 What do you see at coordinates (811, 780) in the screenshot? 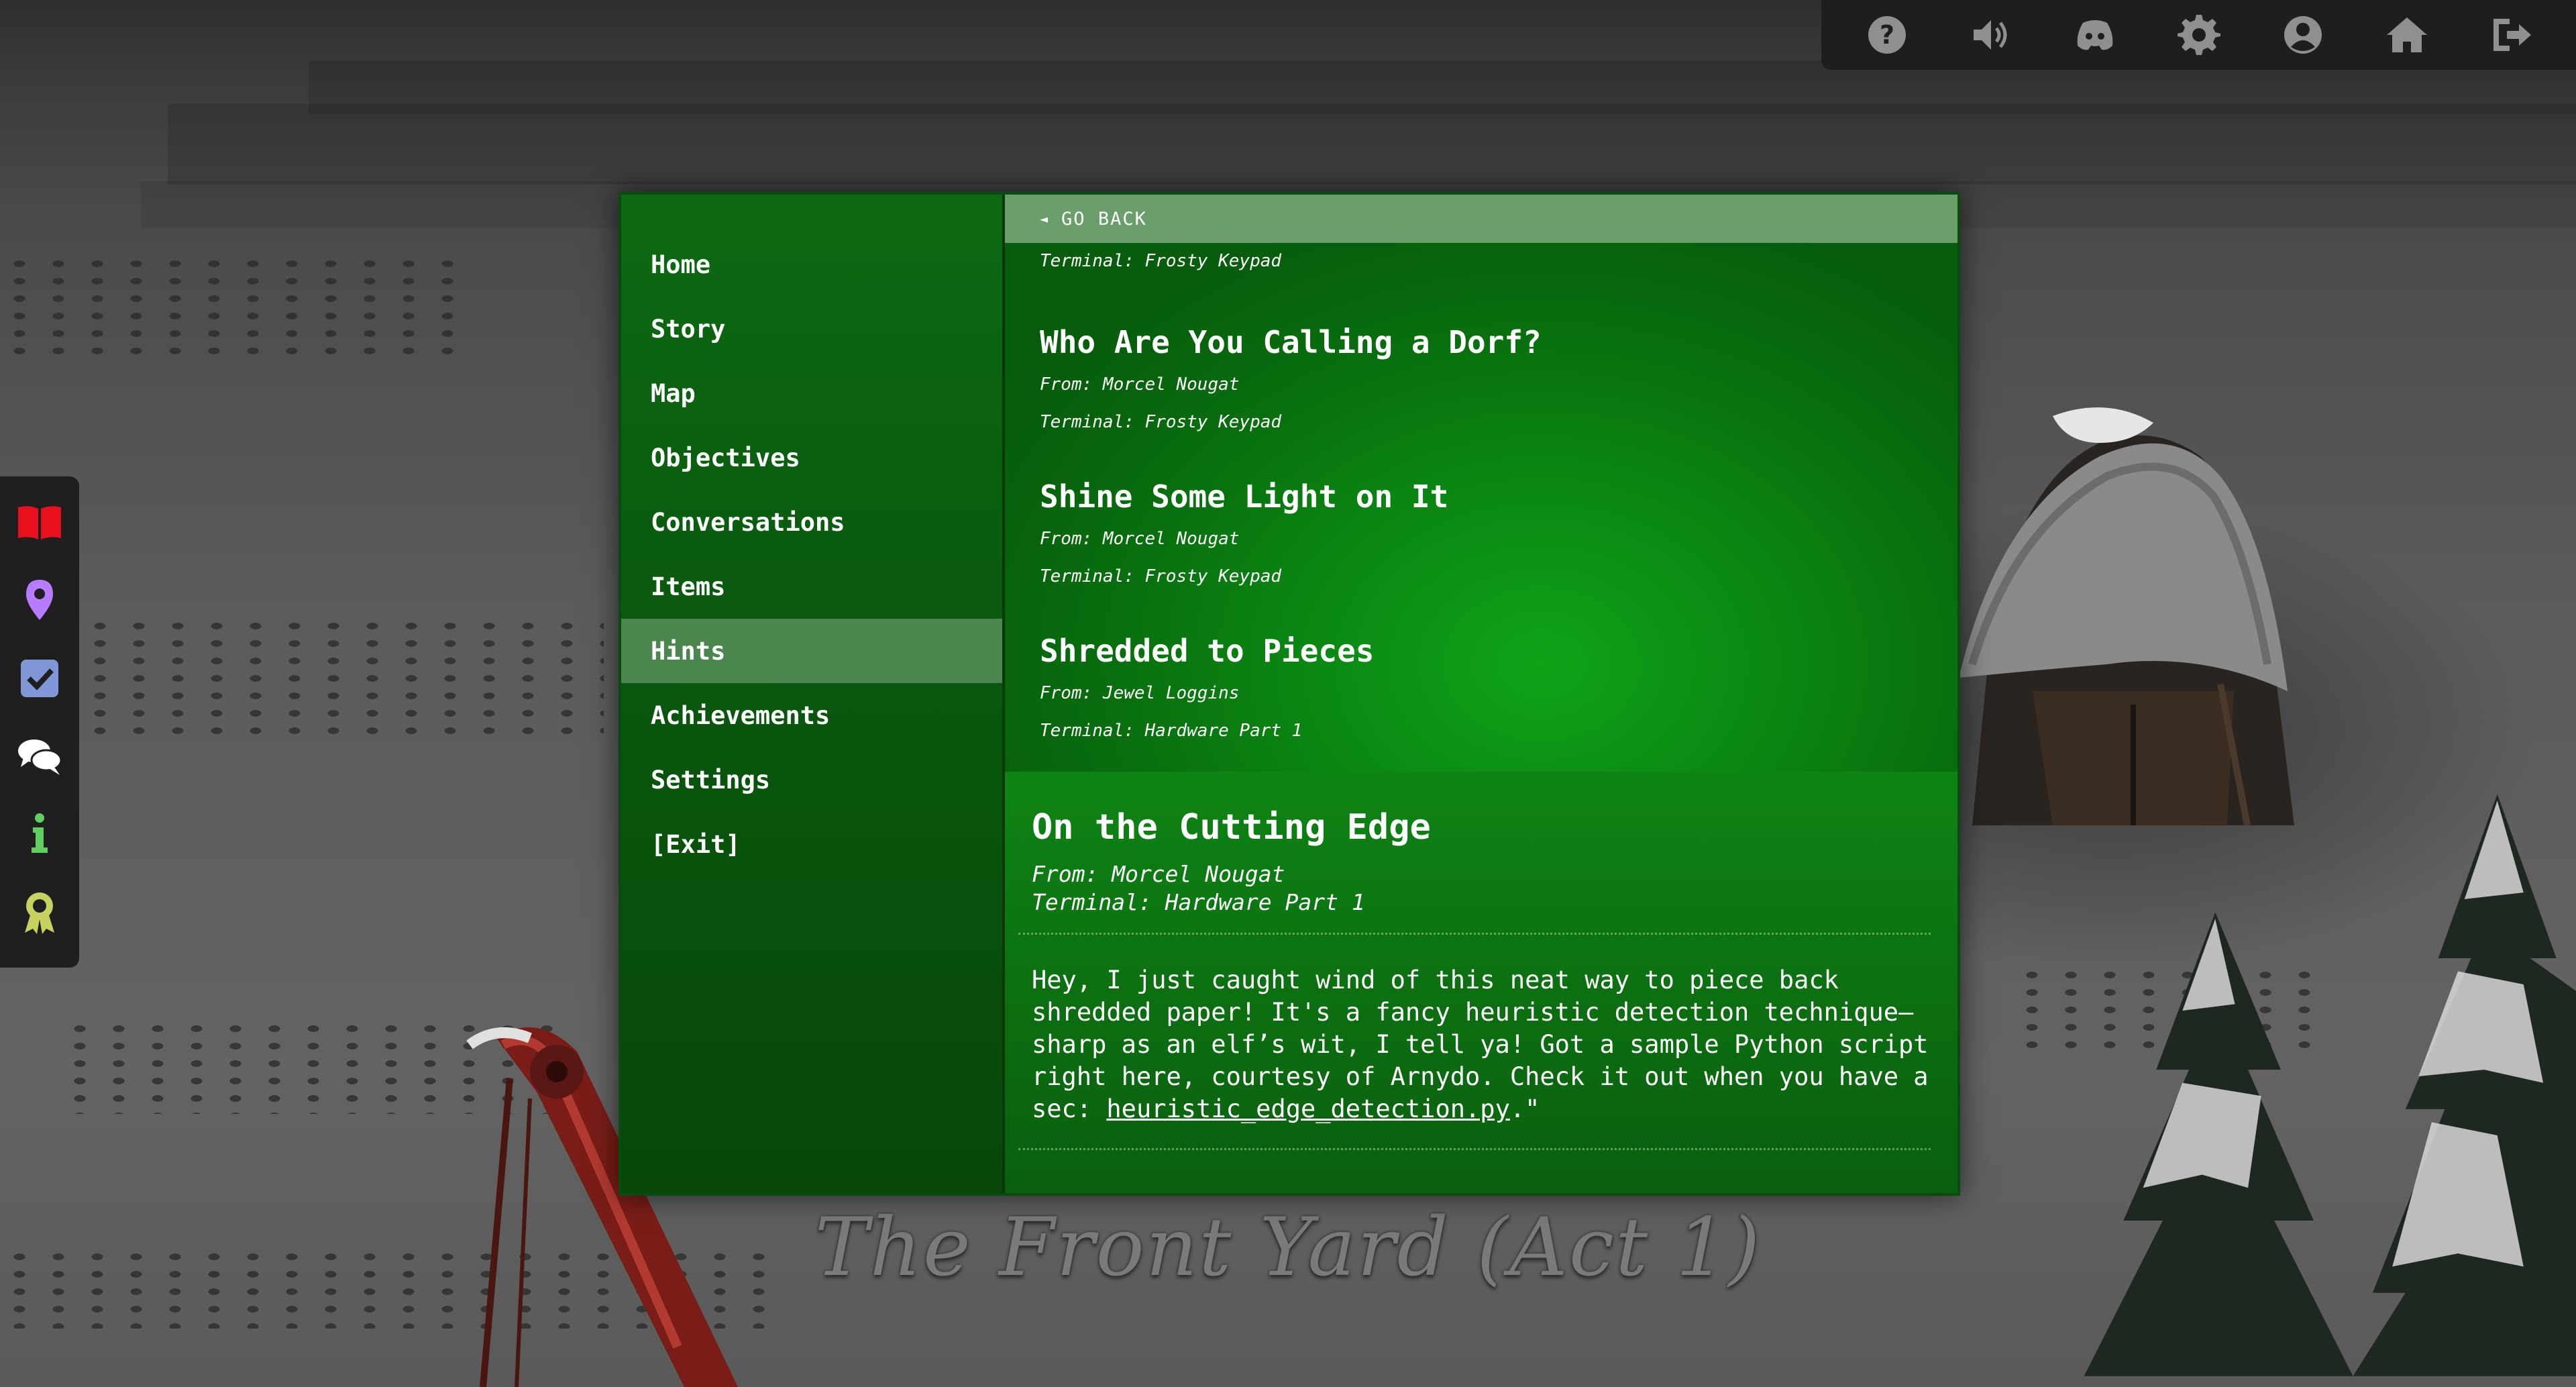
I see `menu-item-settings: Settings` at bounding box center [811, 780].